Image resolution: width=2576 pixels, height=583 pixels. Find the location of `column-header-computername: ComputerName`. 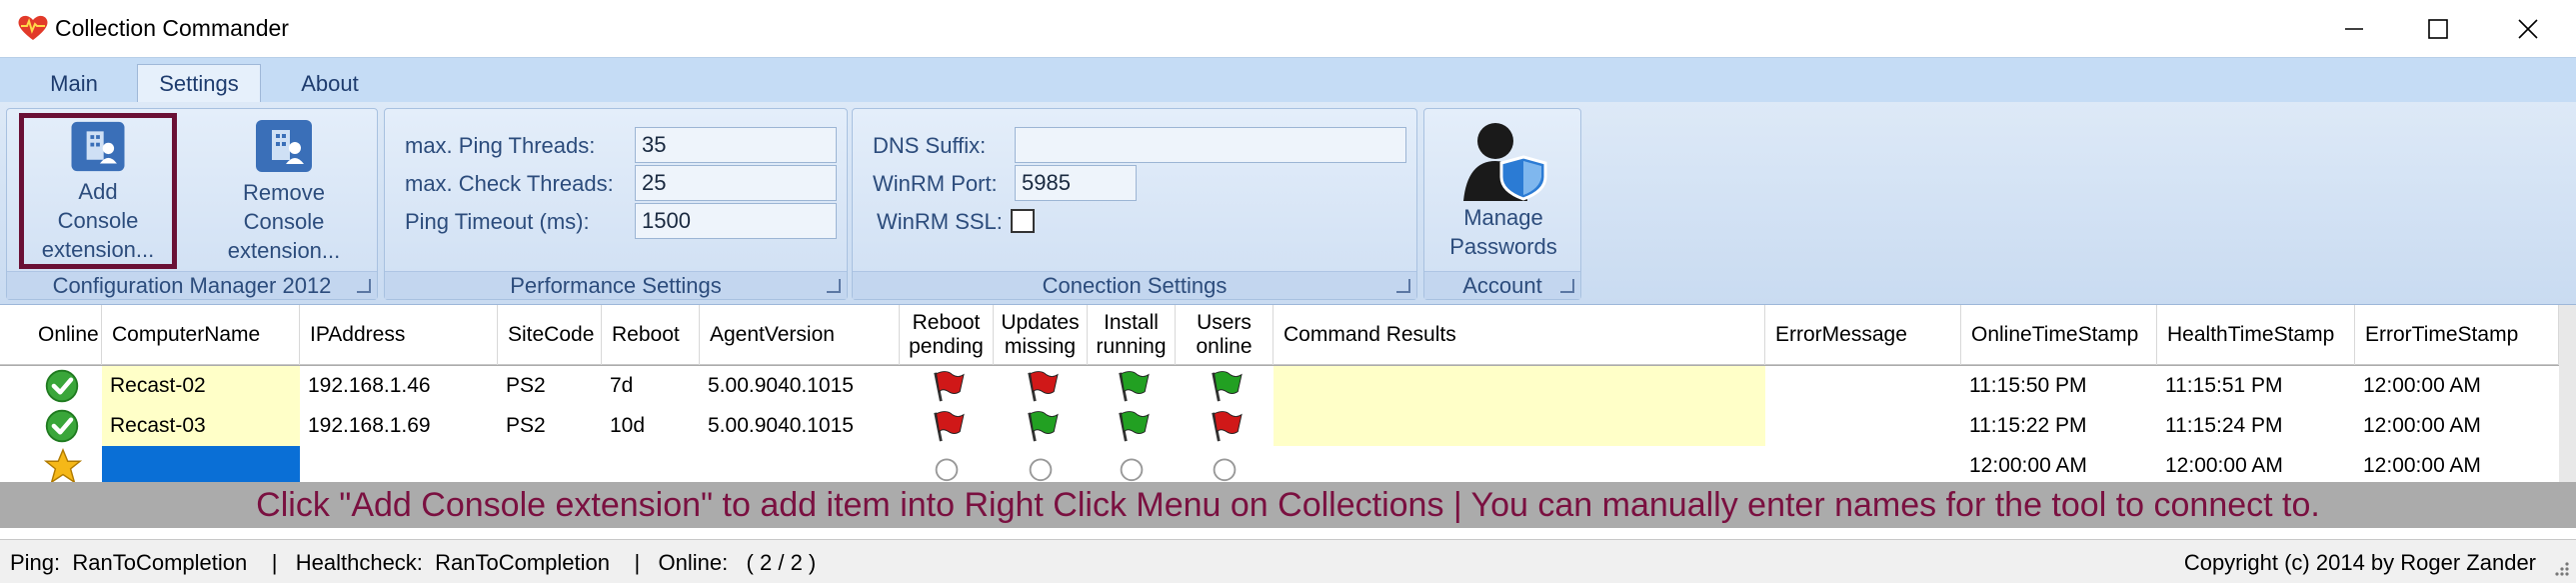

column-header-computername: ComputerName is located at coordinates (201, 335).